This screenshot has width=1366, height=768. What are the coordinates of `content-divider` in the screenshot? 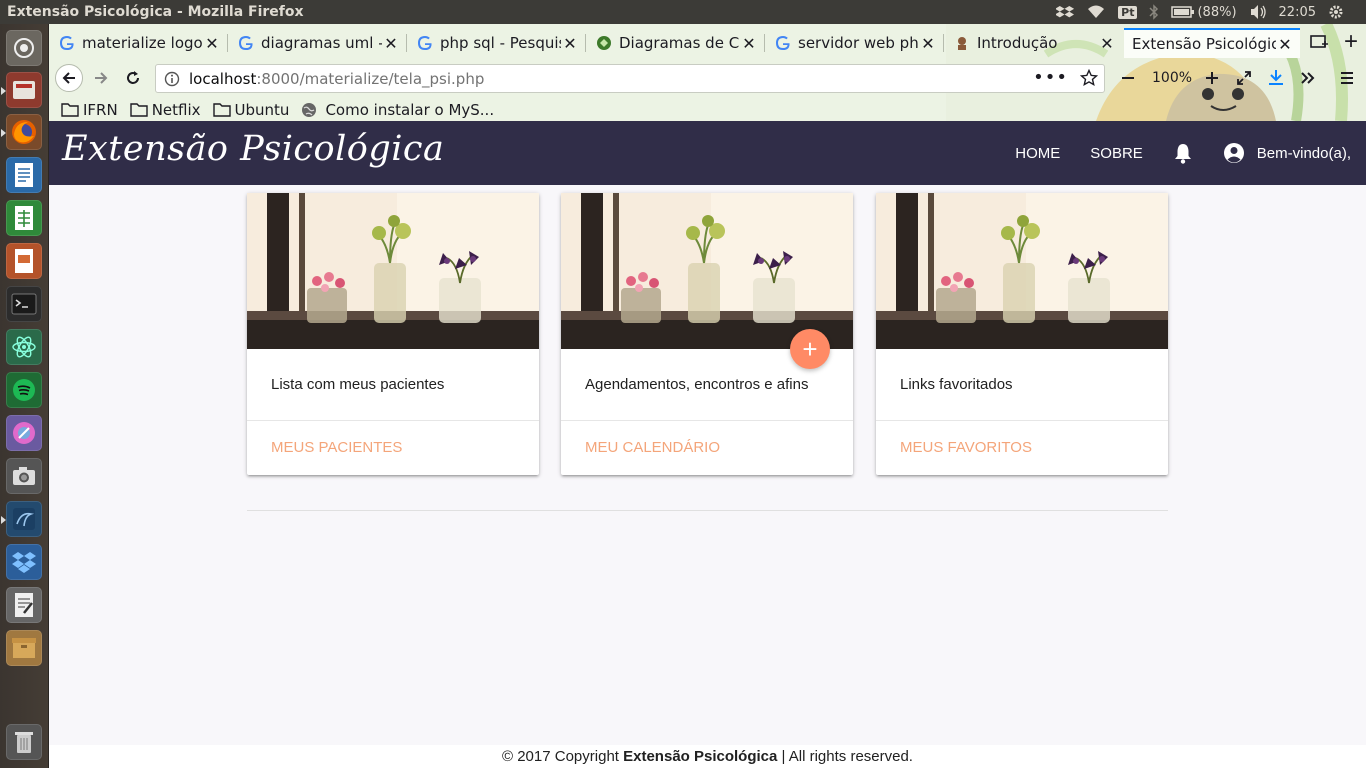 It's located at (707, 510).